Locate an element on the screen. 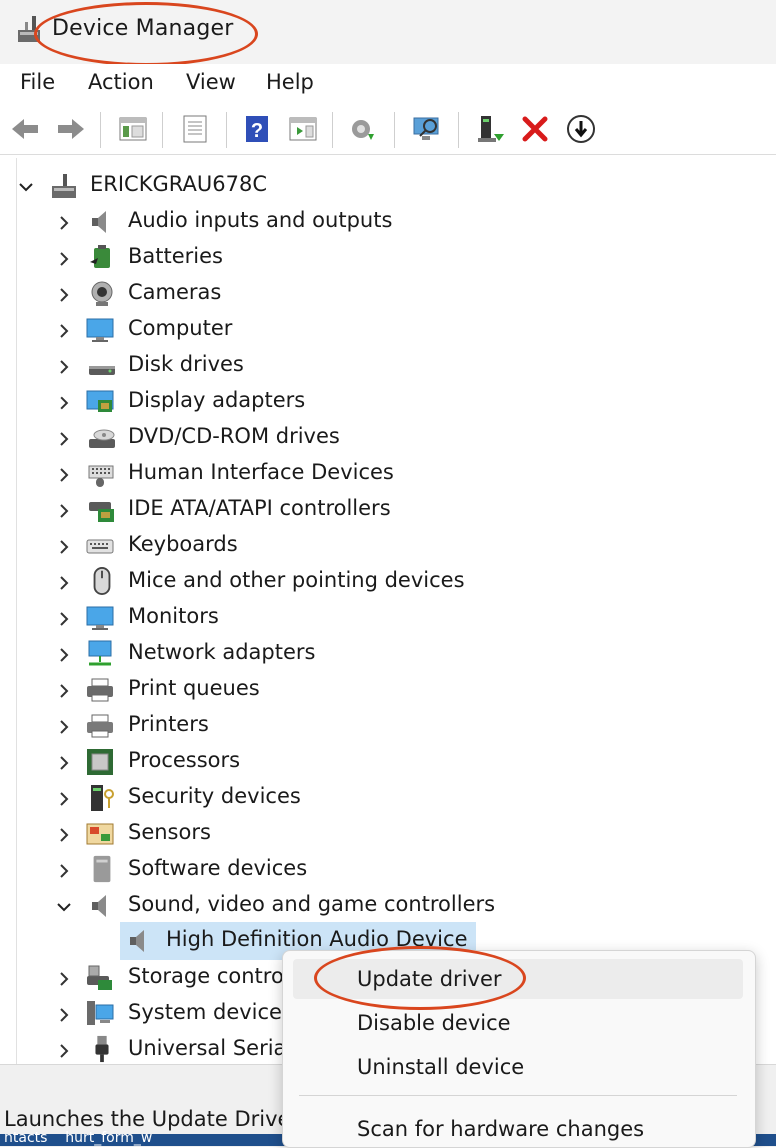 The height and width of the screenshot is (1148, 776). tree-item-mice: Mice and other pointing devices is located at coordinates (250, 583).